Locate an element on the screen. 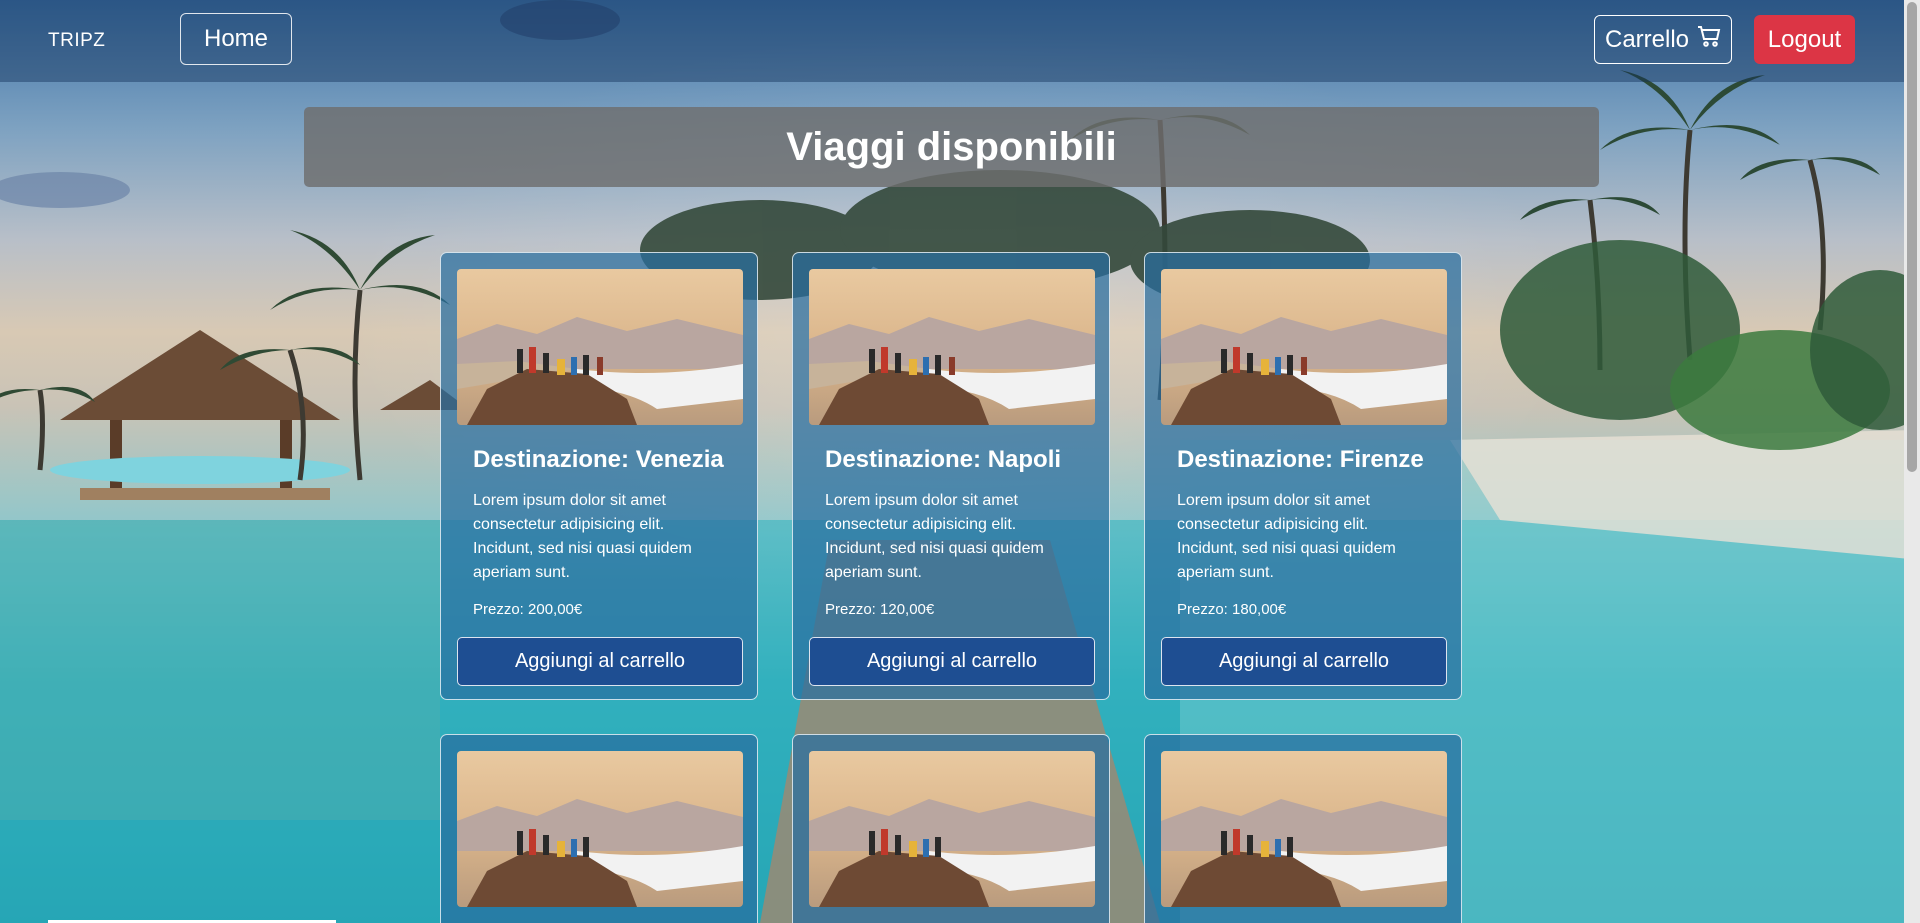 The height and width of the screenshot is (923, 1920). page-title: Viaggi disponibili is located at coordinates (951, 146).